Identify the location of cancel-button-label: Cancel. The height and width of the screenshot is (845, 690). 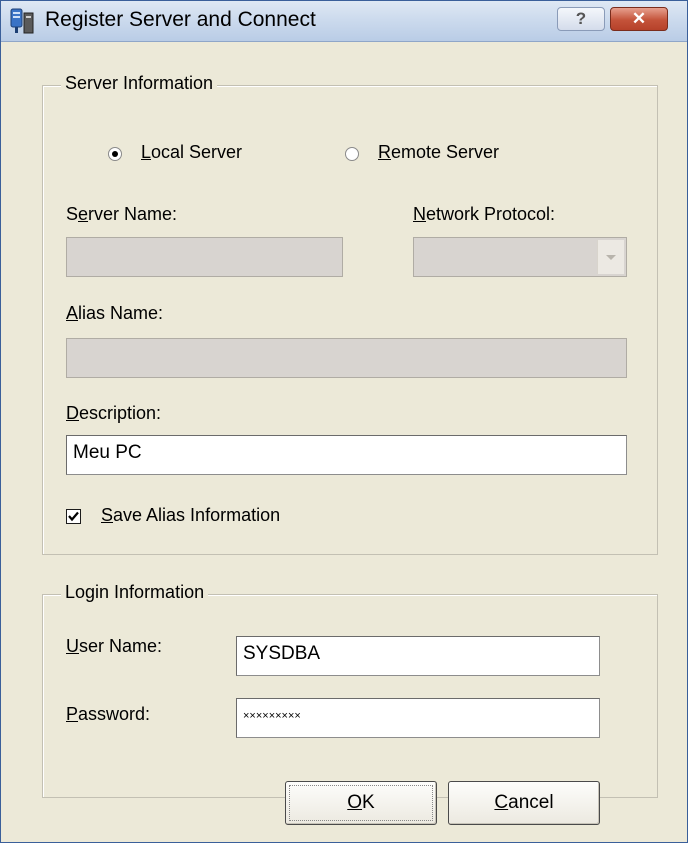
(524, 802).